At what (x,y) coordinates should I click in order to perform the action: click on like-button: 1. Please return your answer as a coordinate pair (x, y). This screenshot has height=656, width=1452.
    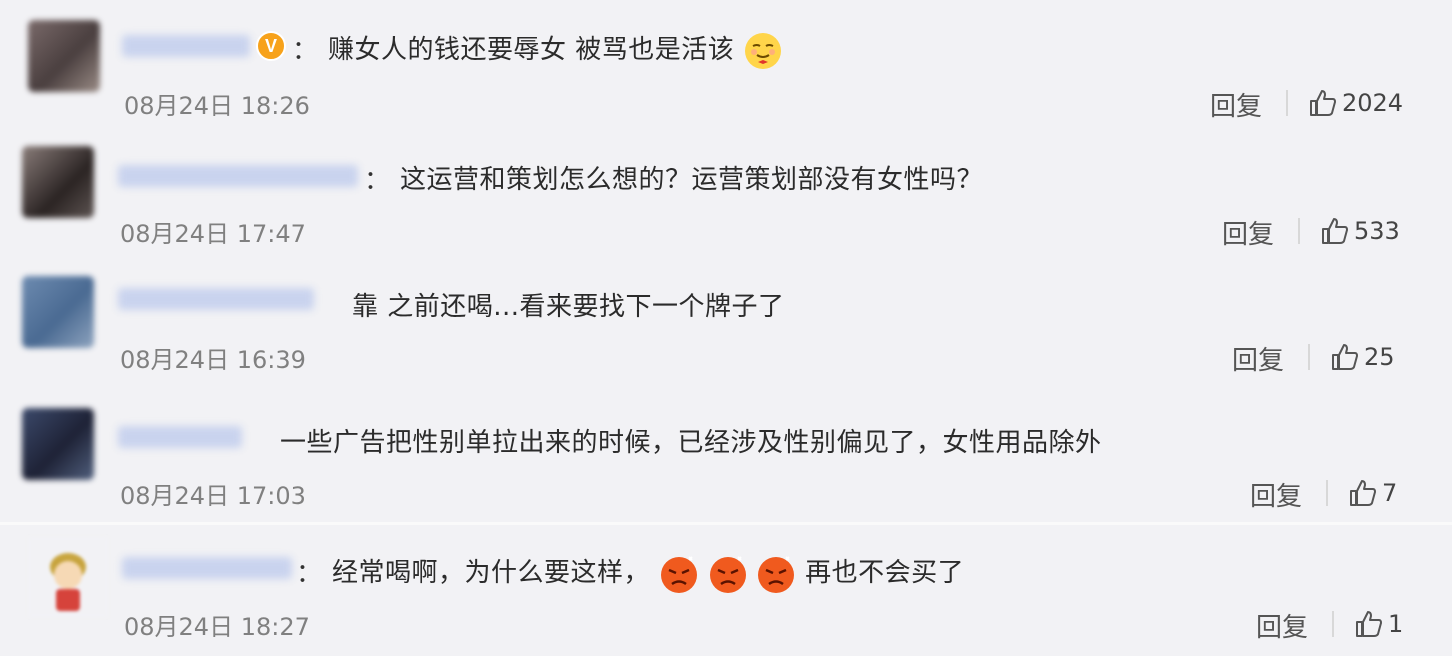
    Looking at the image, I should click on (1378, 624).